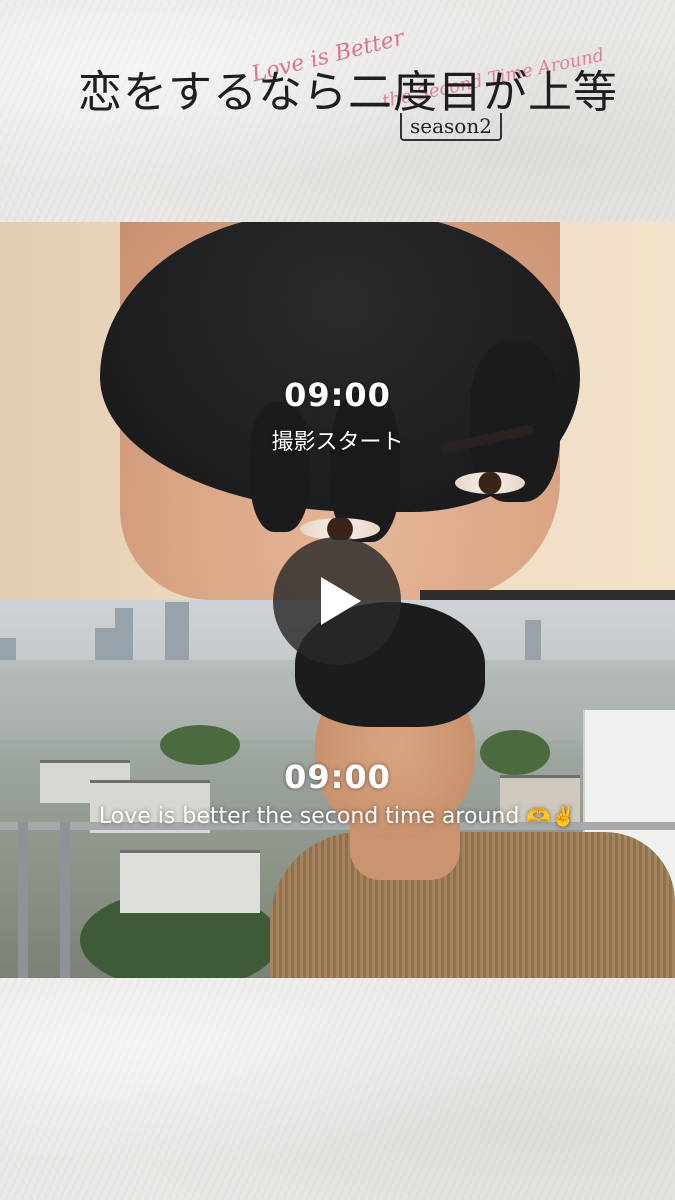  I want to click on hair-strand, so click(280, 467).